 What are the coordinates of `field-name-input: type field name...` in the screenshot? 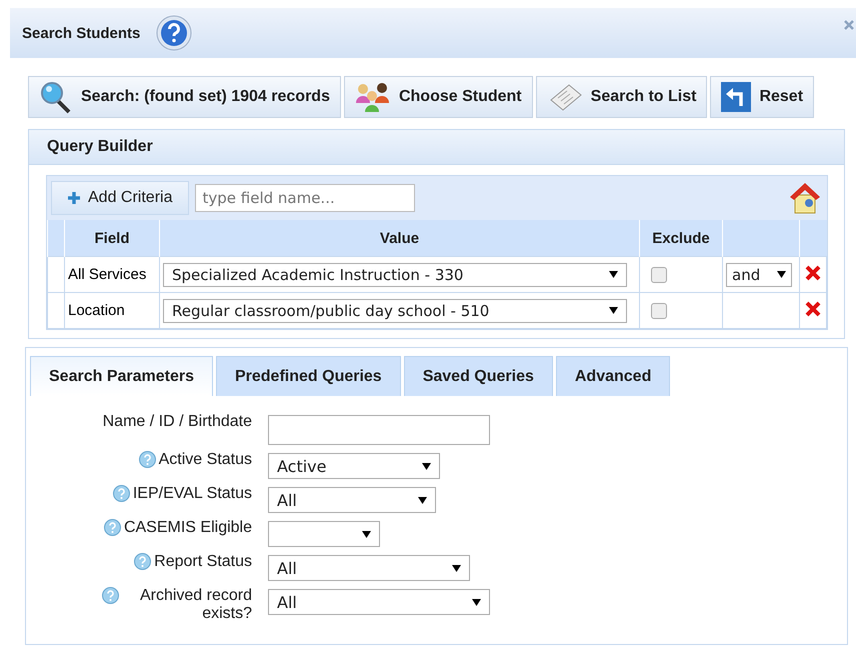 It's located at (305, 198).